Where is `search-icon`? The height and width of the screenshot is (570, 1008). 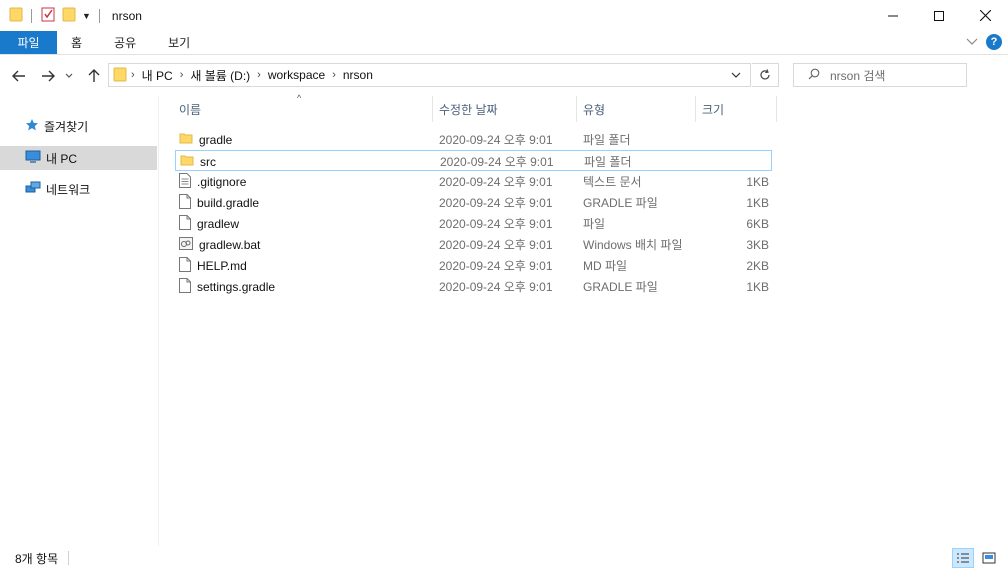 search-icon is located at coordinates (814, 75).